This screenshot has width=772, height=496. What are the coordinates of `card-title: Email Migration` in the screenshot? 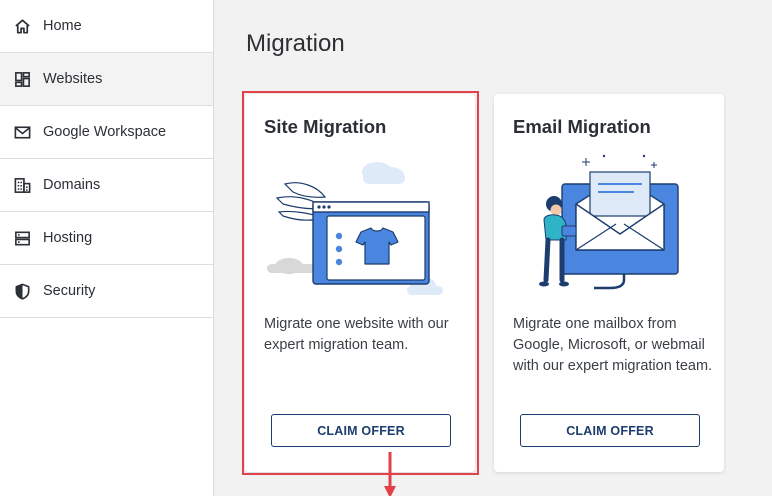 It's located at (582, 126).